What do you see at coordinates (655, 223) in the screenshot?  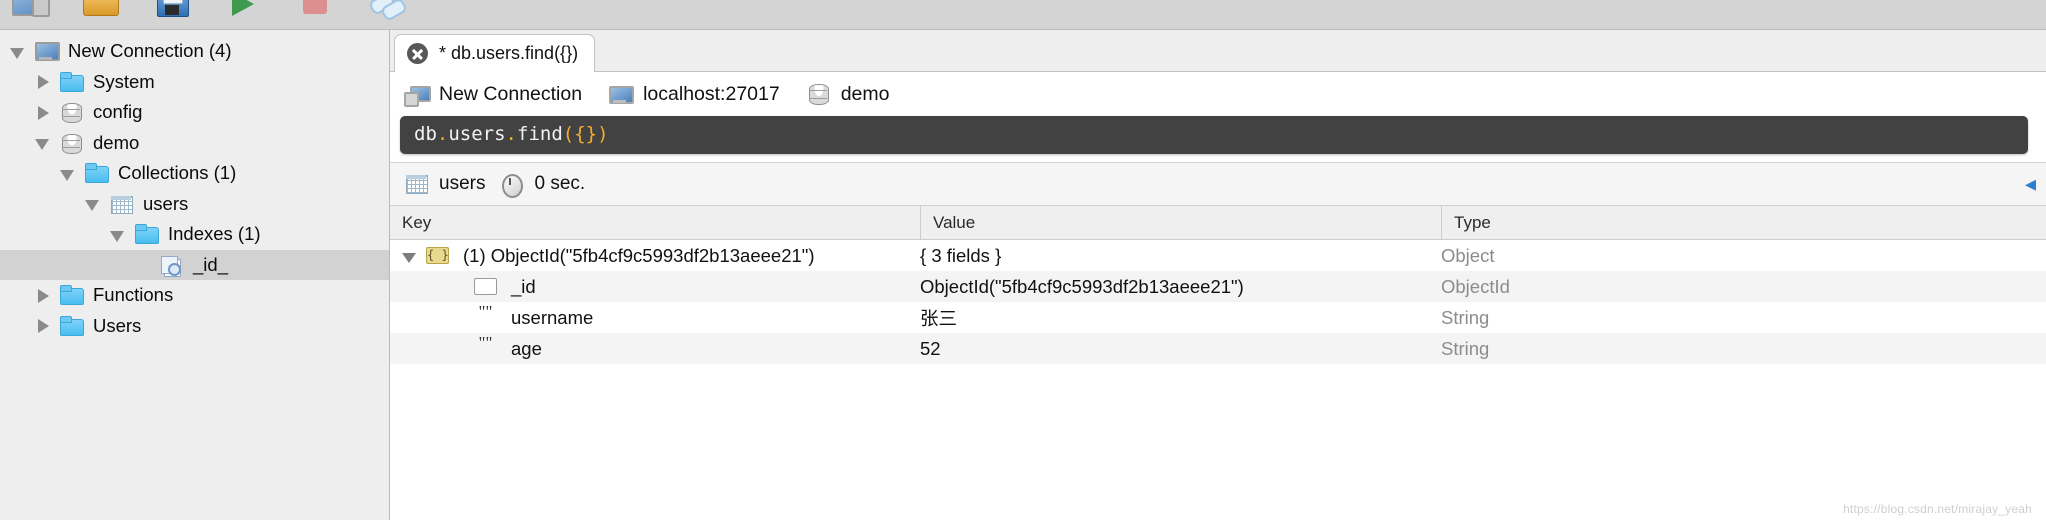 I see `column-header-key: Key` at bounding box center [655, 223].